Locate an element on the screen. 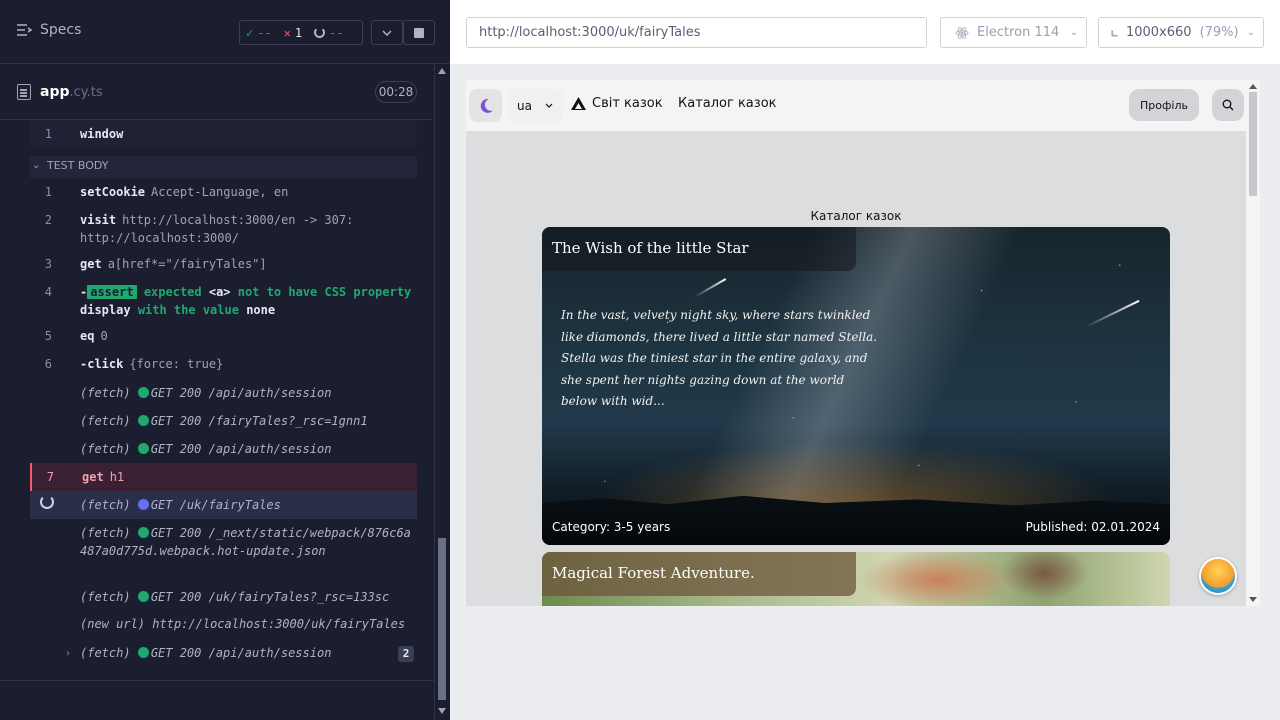 This screenshot has height=720, width=1280. search-icon is located at coordinates (1228, 105).